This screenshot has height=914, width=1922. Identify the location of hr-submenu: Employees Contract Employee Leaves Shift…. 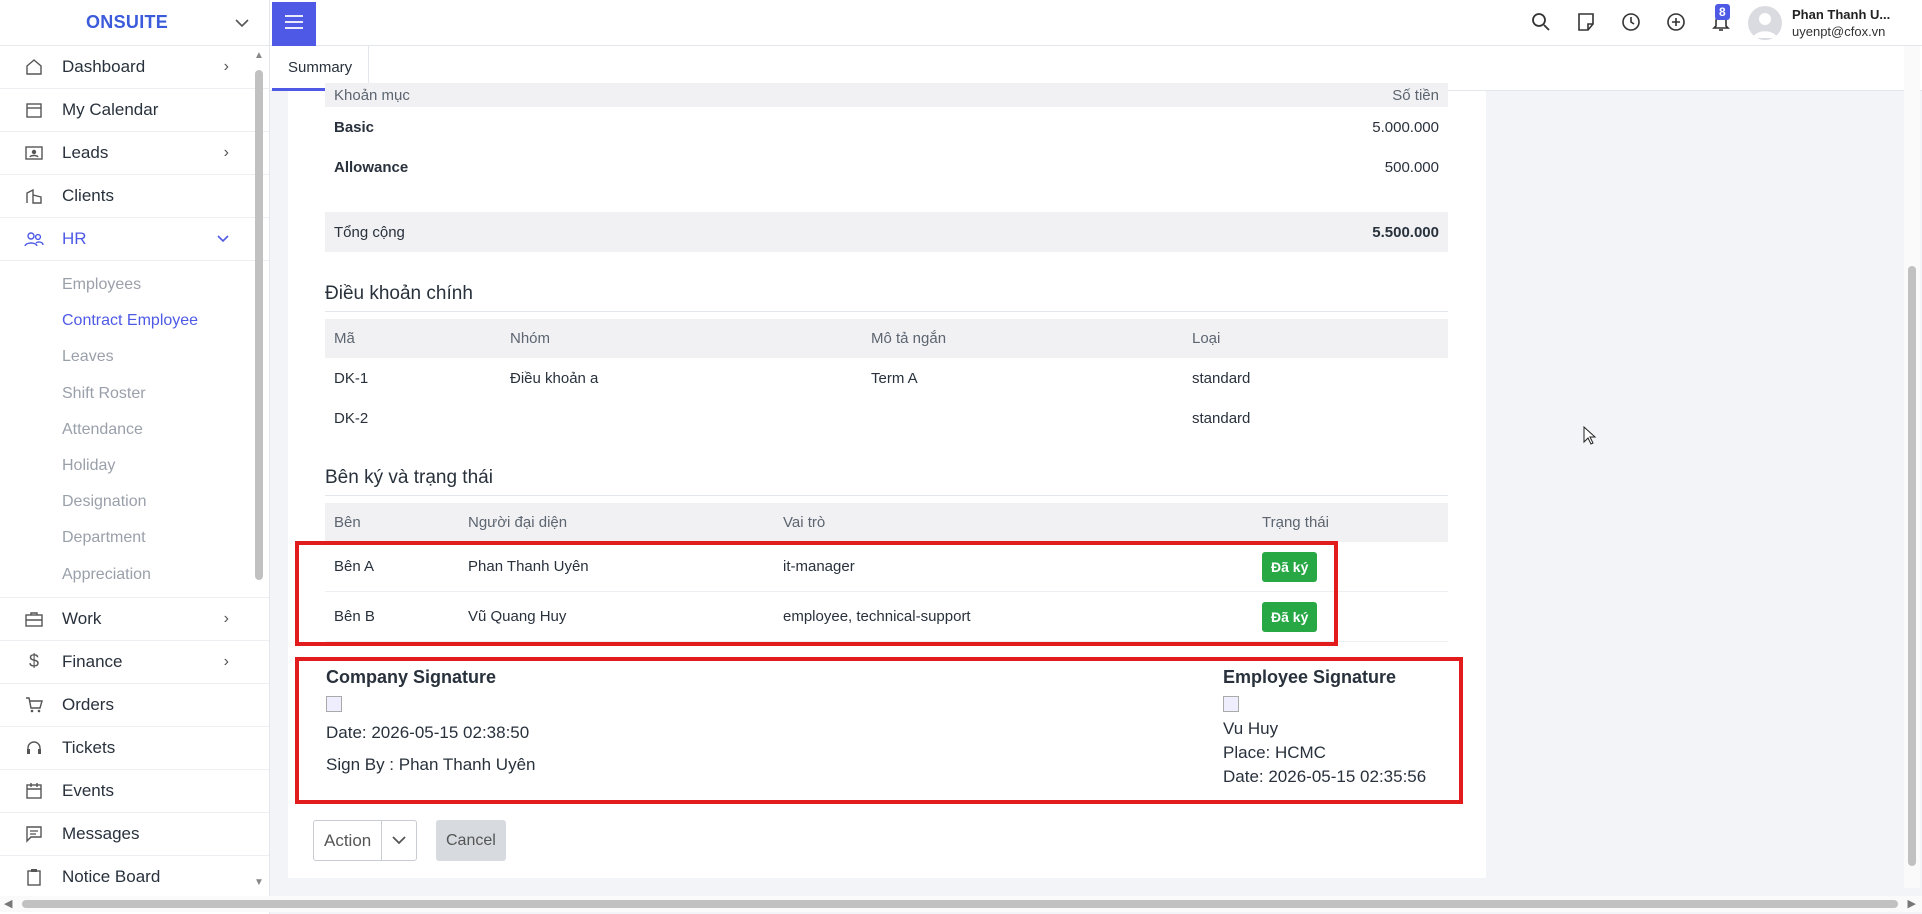
(134, 429).